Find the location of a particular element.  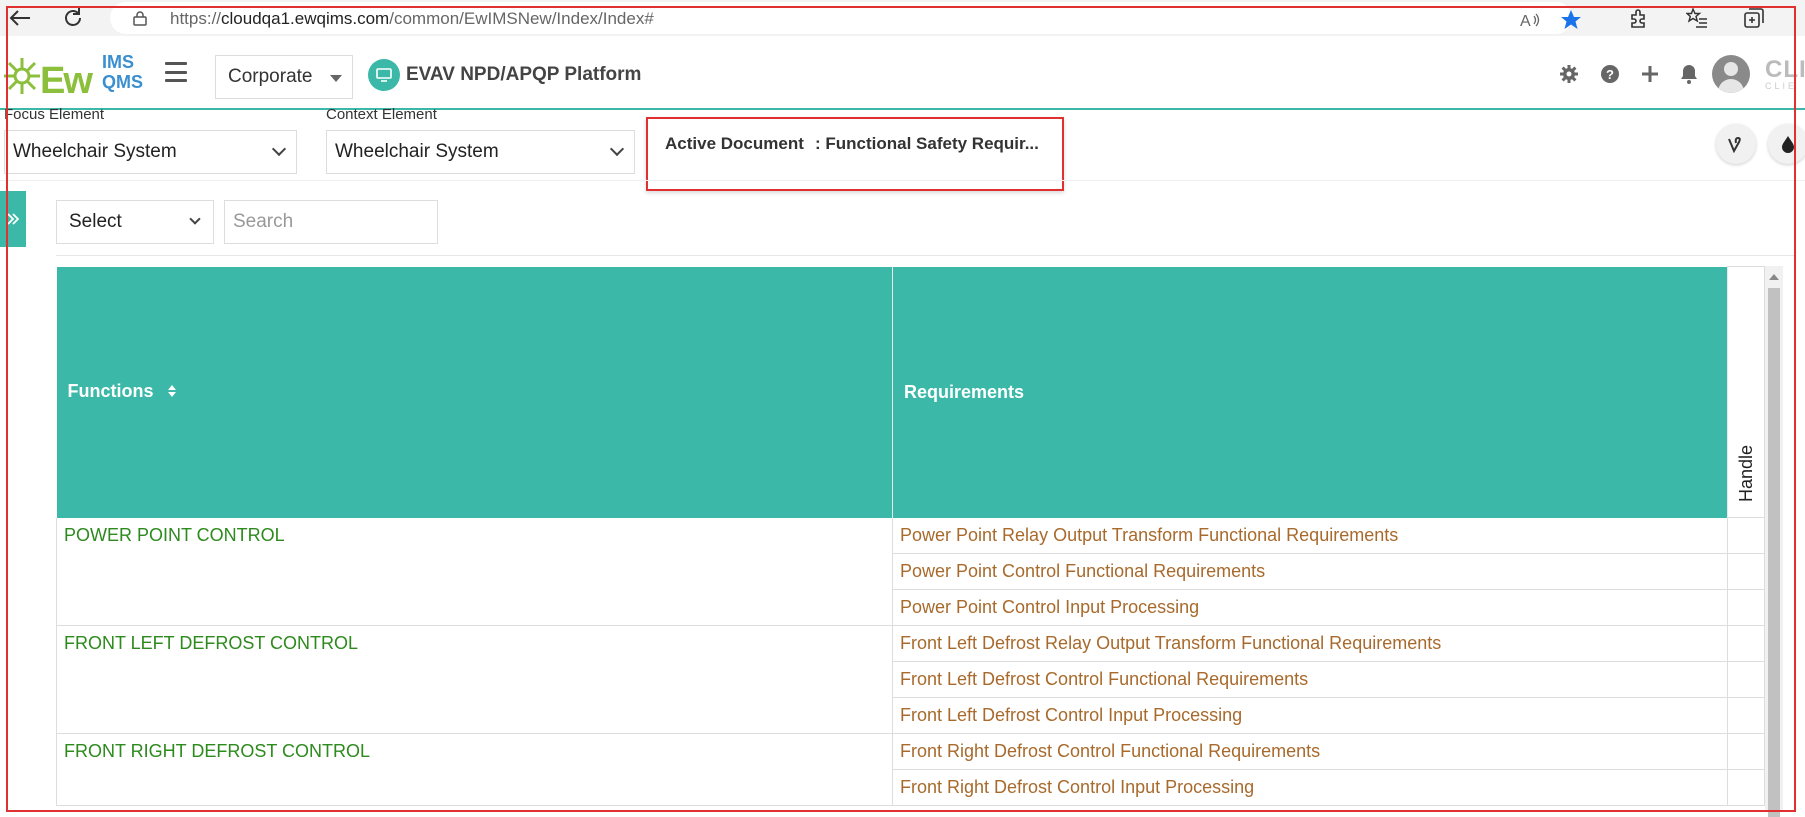

search-input is located at coordinates (331, 222).